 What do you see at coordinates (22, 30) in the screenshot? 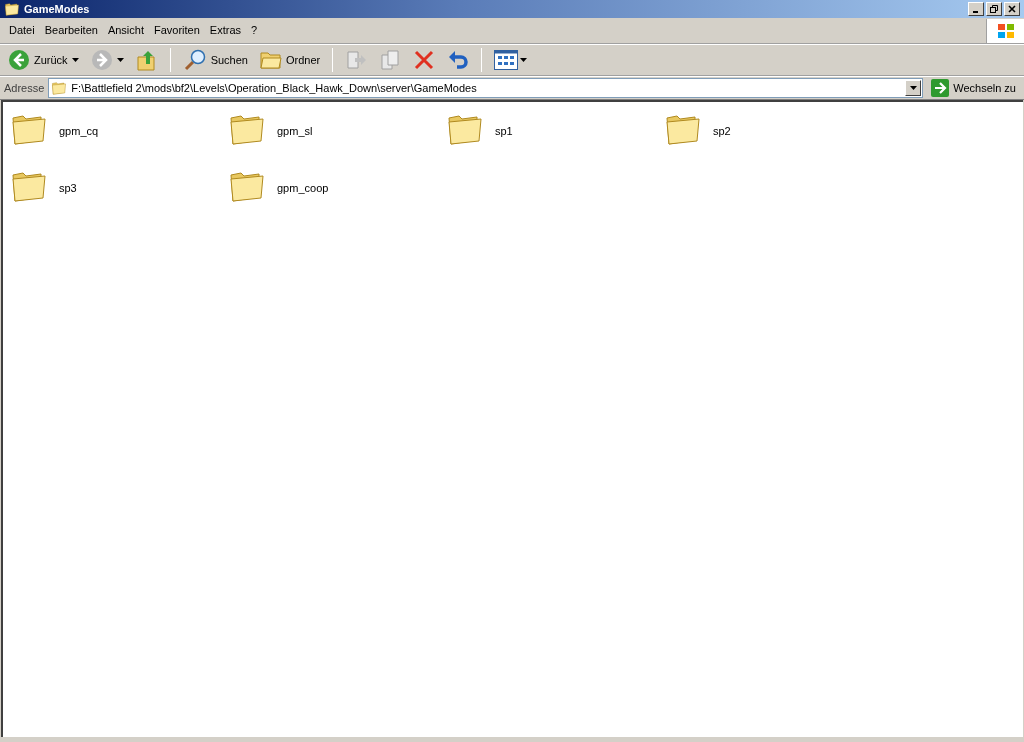
I see `menu-item: Datei` at bounding box center [22, 30].